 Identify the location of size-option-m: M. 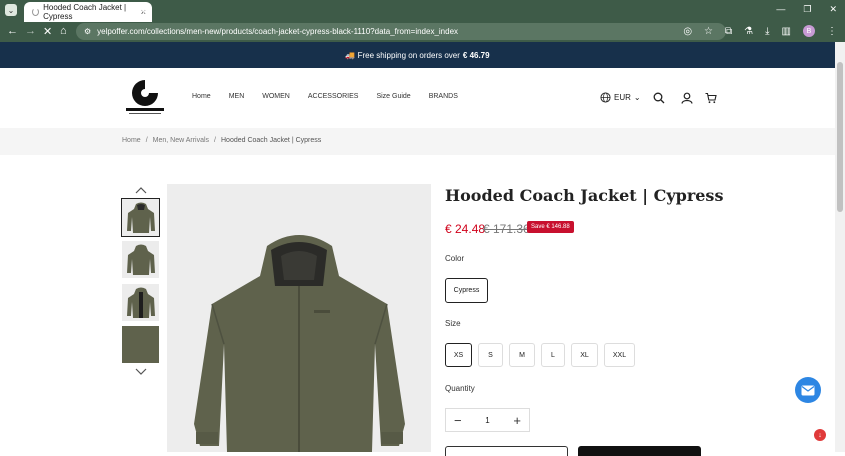
(522, 355).